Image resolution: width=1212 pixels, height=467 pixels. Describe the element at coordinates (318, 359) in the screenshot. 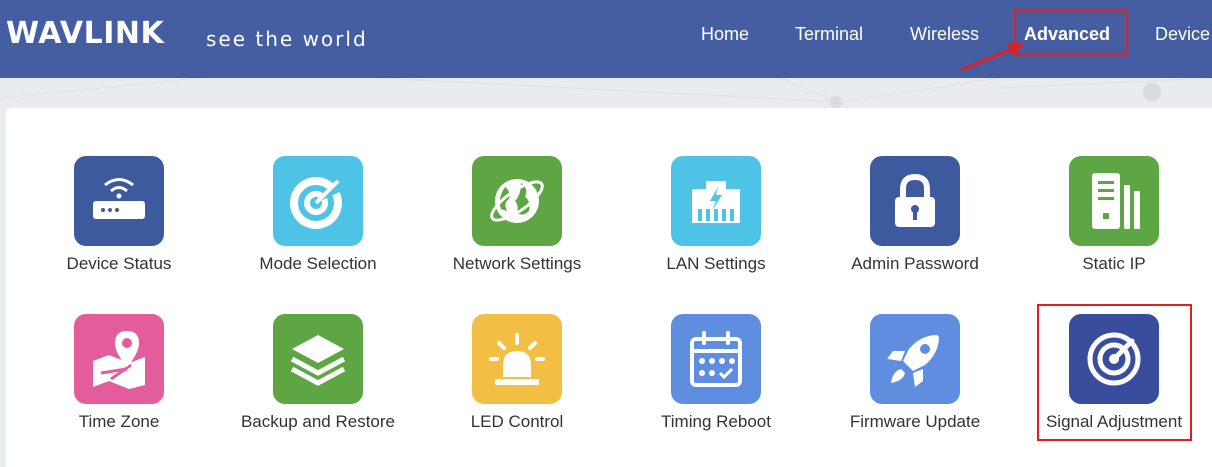

I see `layers-icon` at that location.